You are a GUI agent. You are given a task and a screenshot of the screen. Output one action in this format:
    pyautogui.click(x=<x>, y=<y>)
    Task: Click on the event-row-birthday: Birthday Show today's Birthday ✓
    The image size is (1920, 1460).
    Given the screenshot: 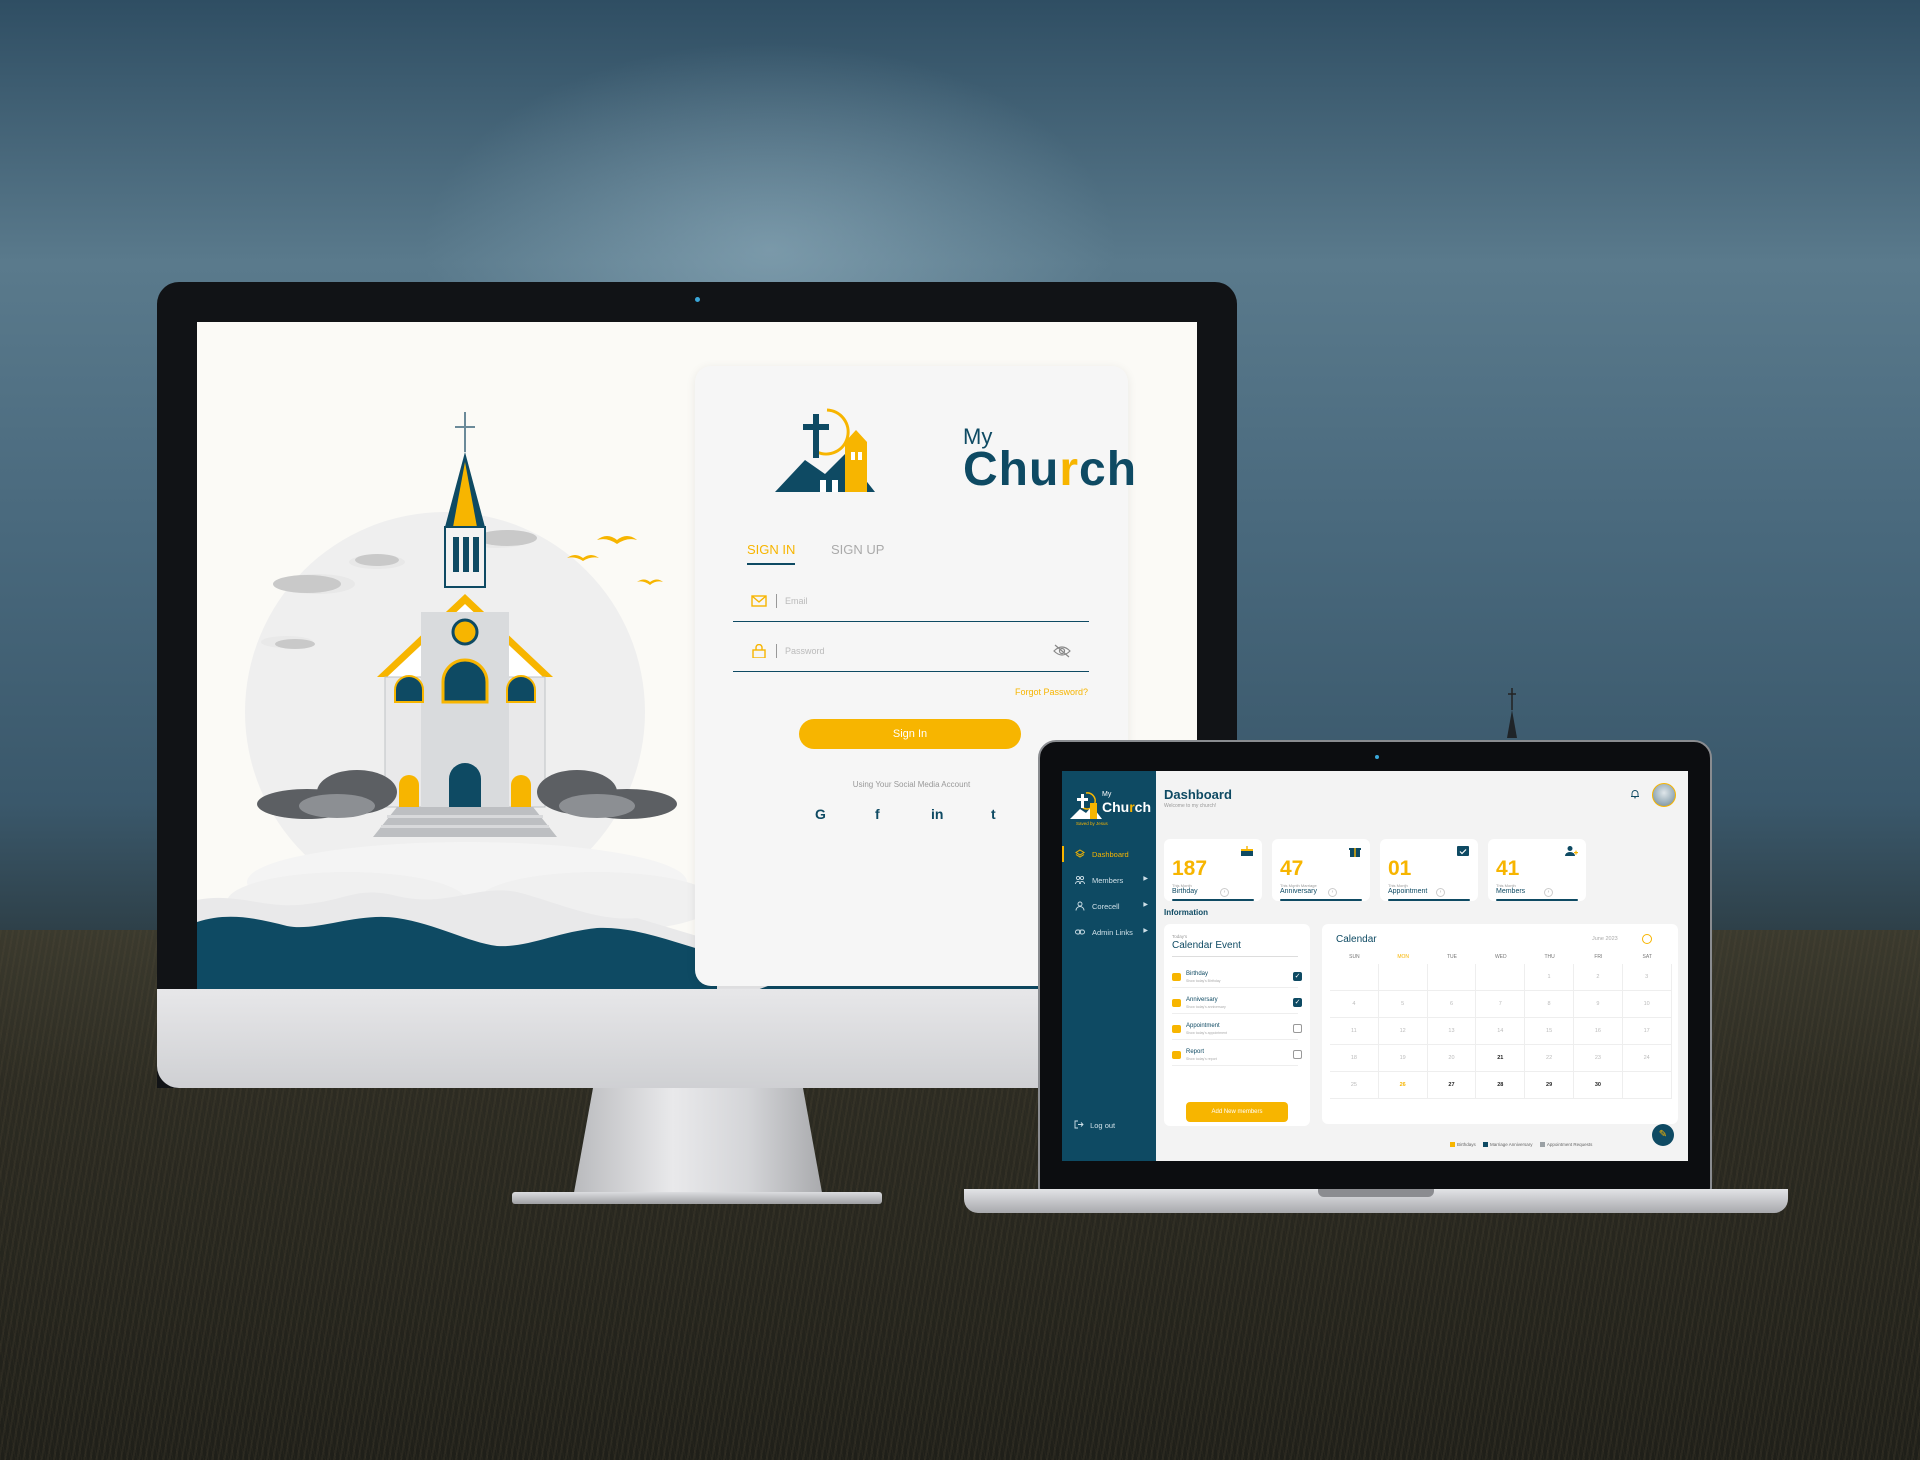 What is the action you would take?
    pyautogui.click(x=1238, y=980)
    